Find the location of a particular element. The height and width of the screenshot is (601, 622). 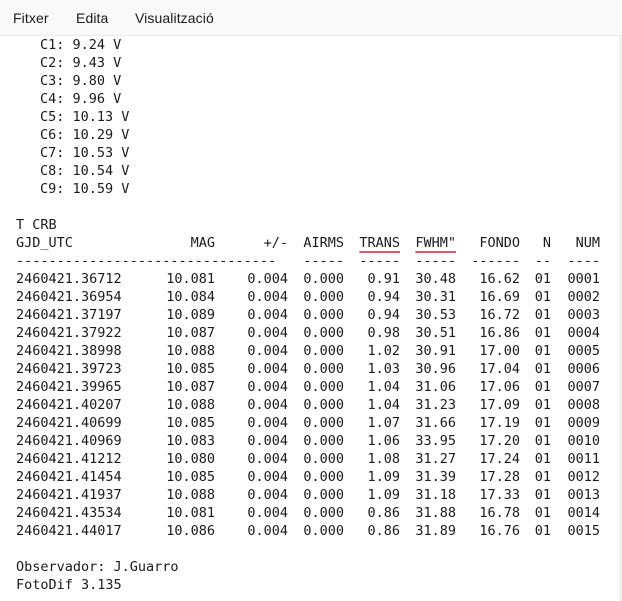

table-cell-fondo: 17.24 is located at coordinates (499, 459).